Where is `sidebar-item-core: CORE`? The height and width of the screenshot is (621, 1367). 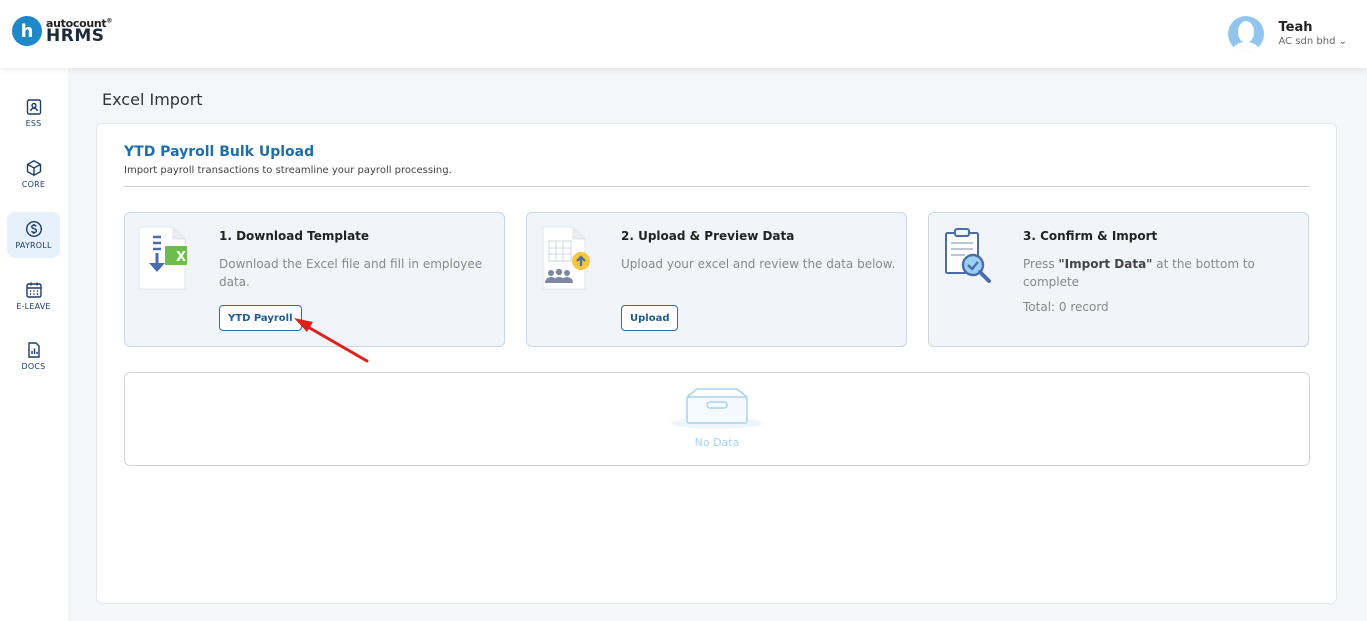 sidebar-item-core: CORE is located at coordinates (33, 174).